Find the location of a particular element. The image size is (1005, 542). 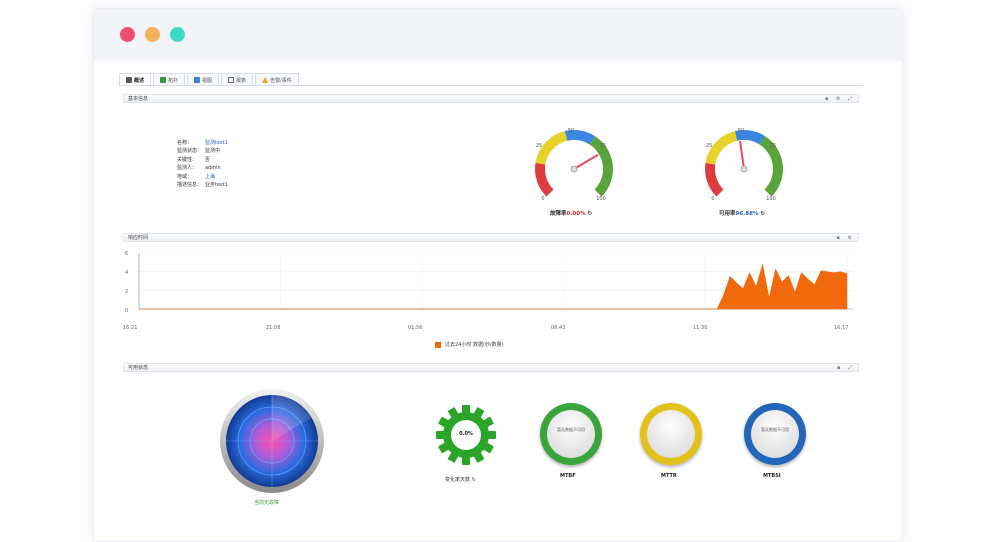

info-row: 名称： 监测test1 is located at coordinates (202, 142).